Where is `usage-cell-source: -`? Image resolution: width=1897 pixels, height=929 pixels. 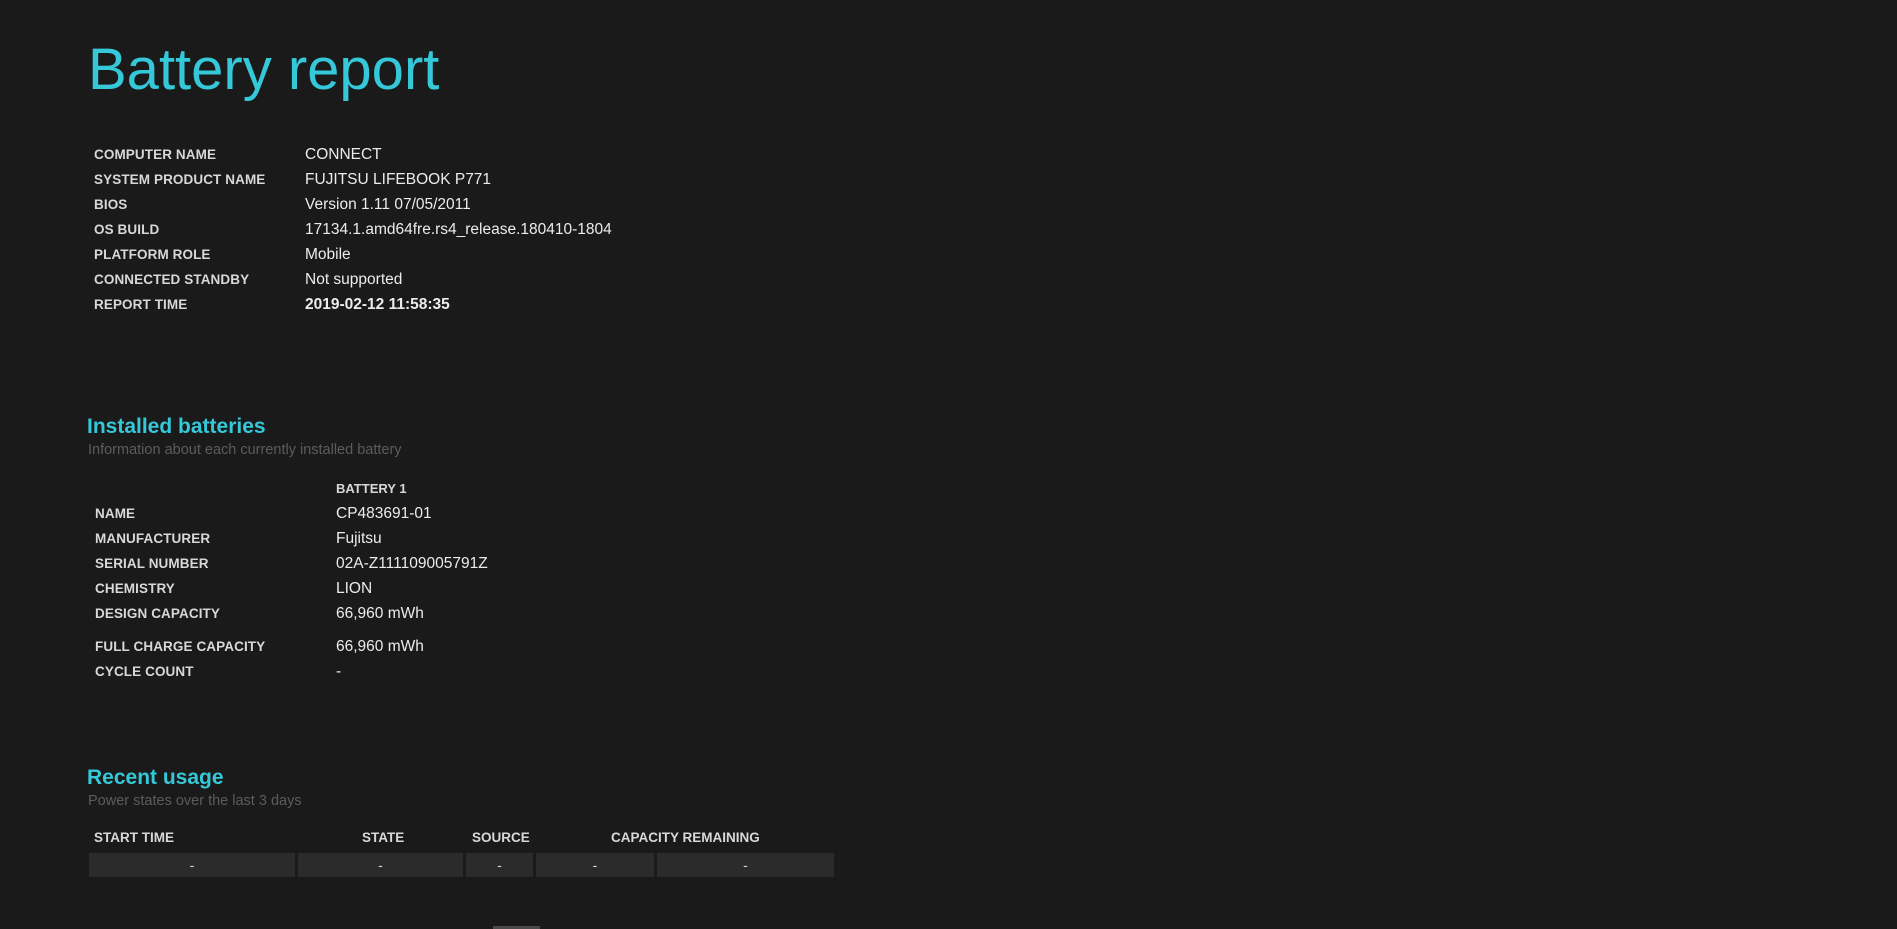
usage-cell-source: - is located at coordinates (499, 865).